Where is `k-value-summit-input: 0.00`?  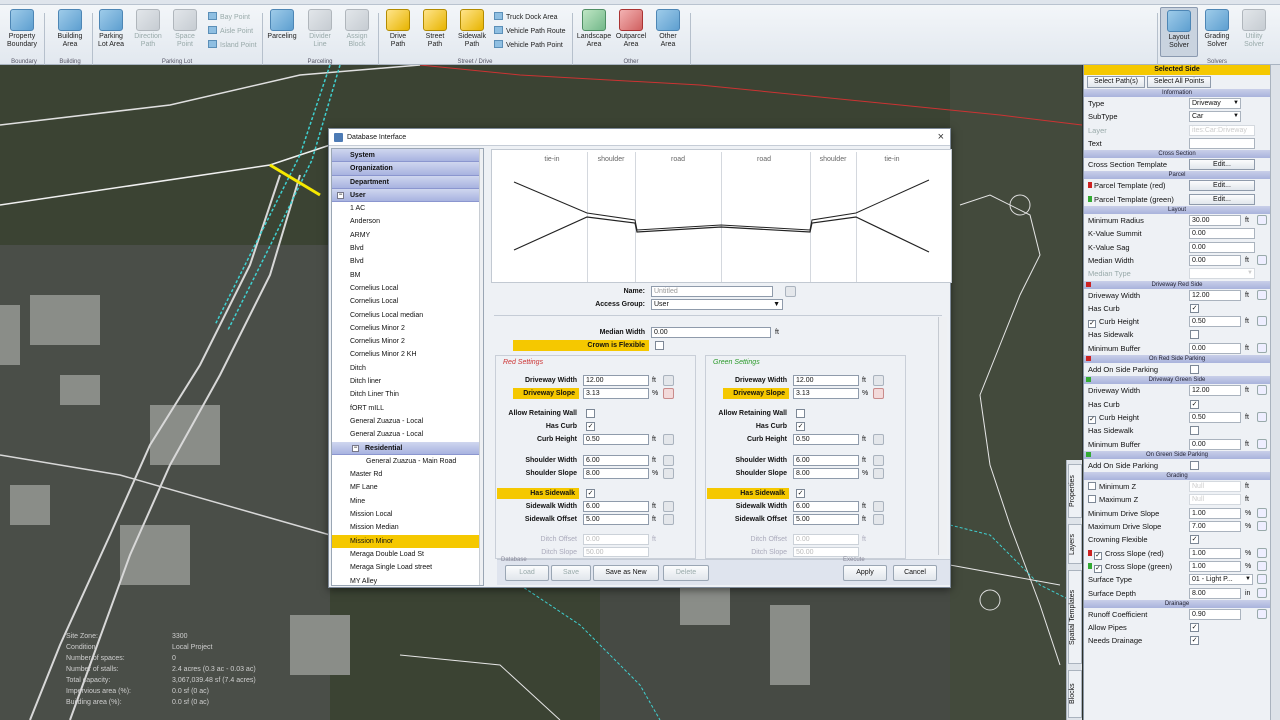
k-value-summit-input: 0.00 is located at coordinates (1222, 234).